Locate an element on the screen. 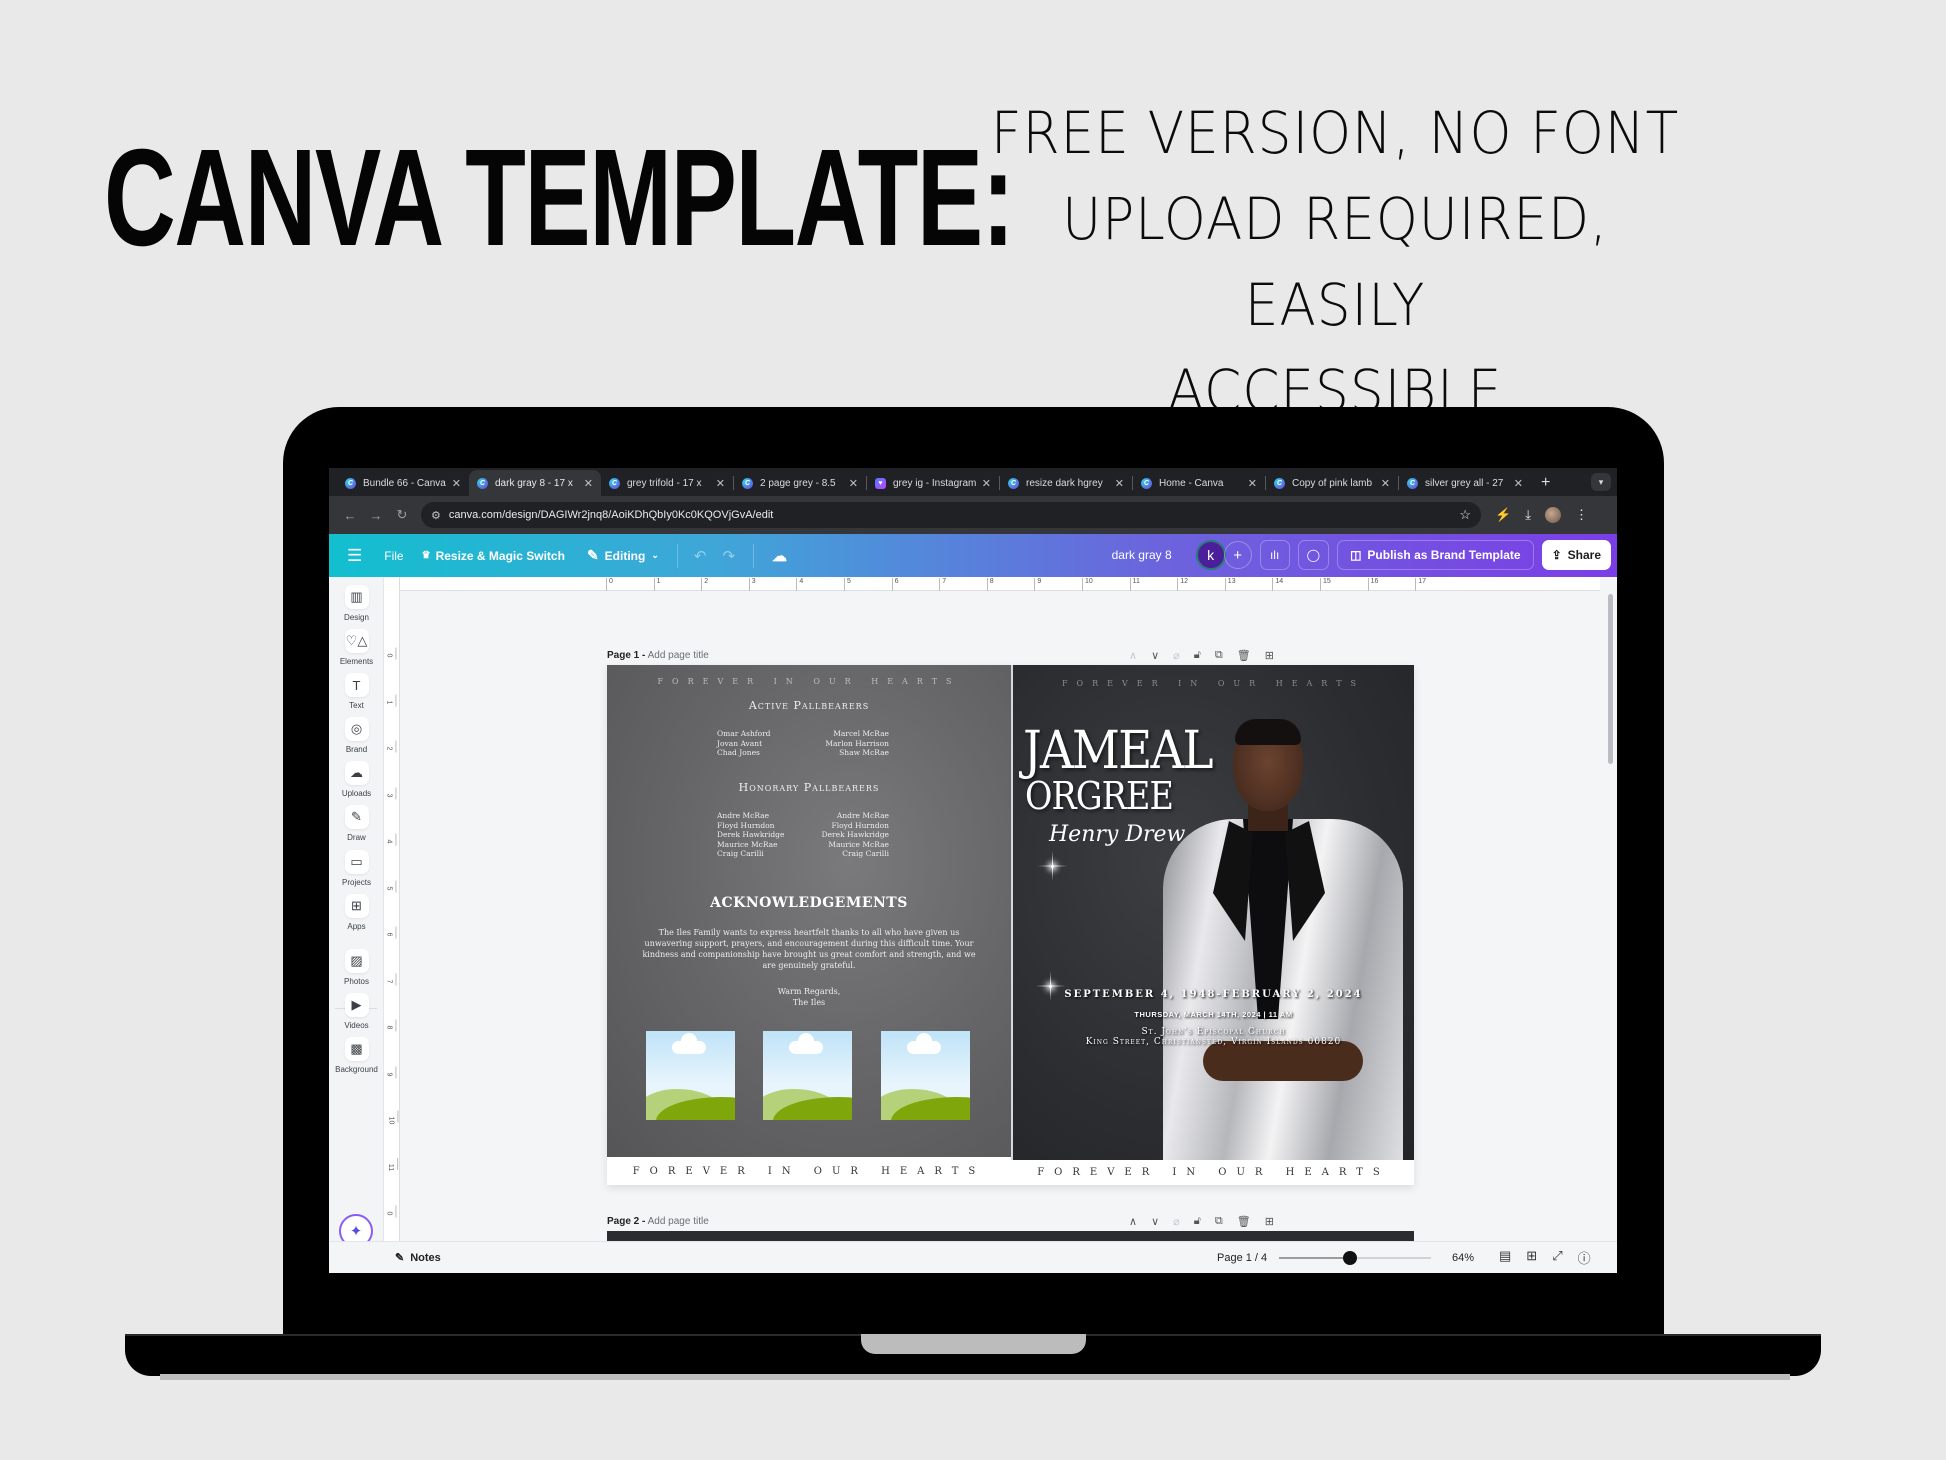 This screenshot has width=1946, height=1460. sparkle-decoration is located at coordinates (1052, 866).